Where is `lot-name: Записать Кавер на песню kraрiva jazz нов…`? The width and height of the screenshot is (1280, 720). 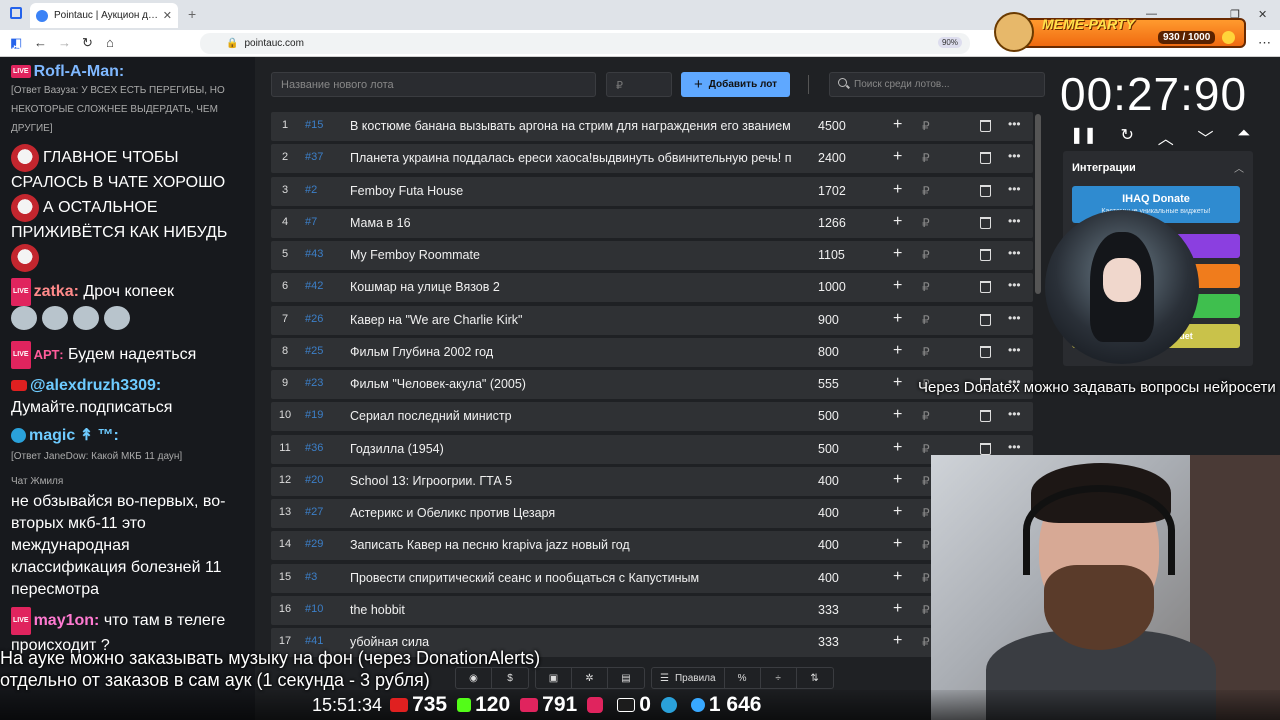
lot-name: Записать Кавер на песню kraрiva jazz нов… is located at coordinates (571, 545).